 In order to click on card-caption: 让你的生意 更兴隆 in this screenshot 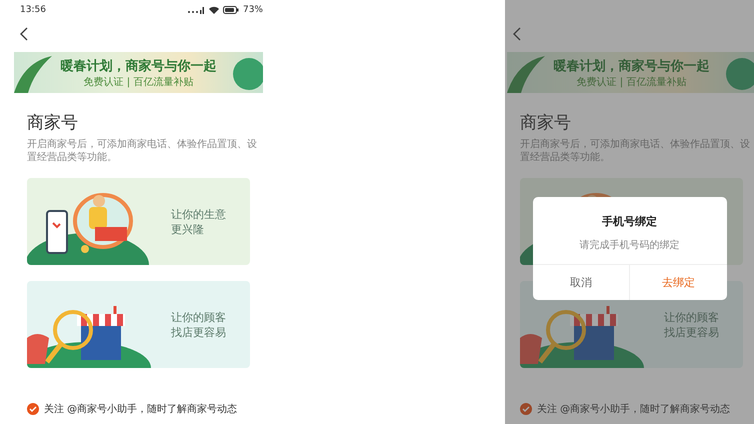, I will do `click(198, 221)`.